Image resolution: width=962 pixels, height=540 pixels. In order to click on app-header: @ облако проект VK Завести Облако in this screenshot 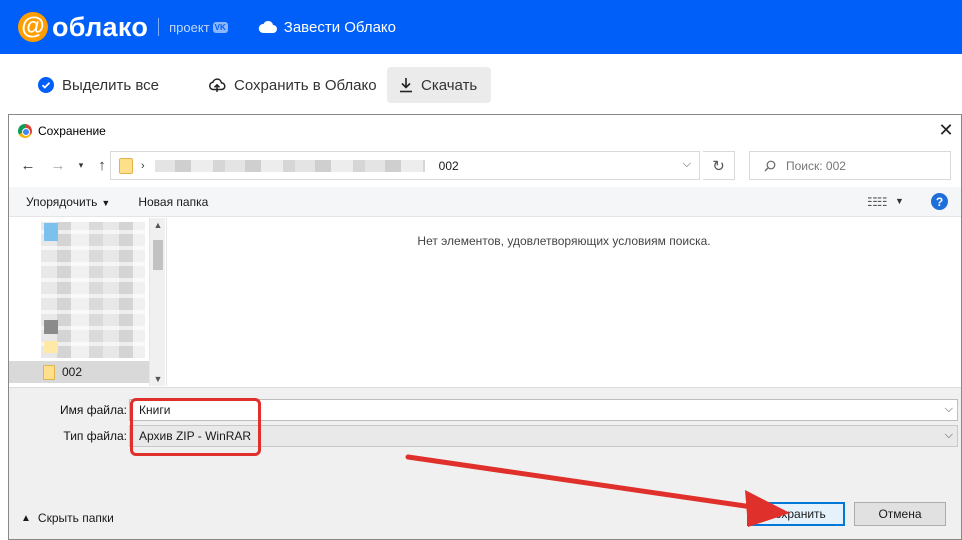, I will do `click(481, 27)`.